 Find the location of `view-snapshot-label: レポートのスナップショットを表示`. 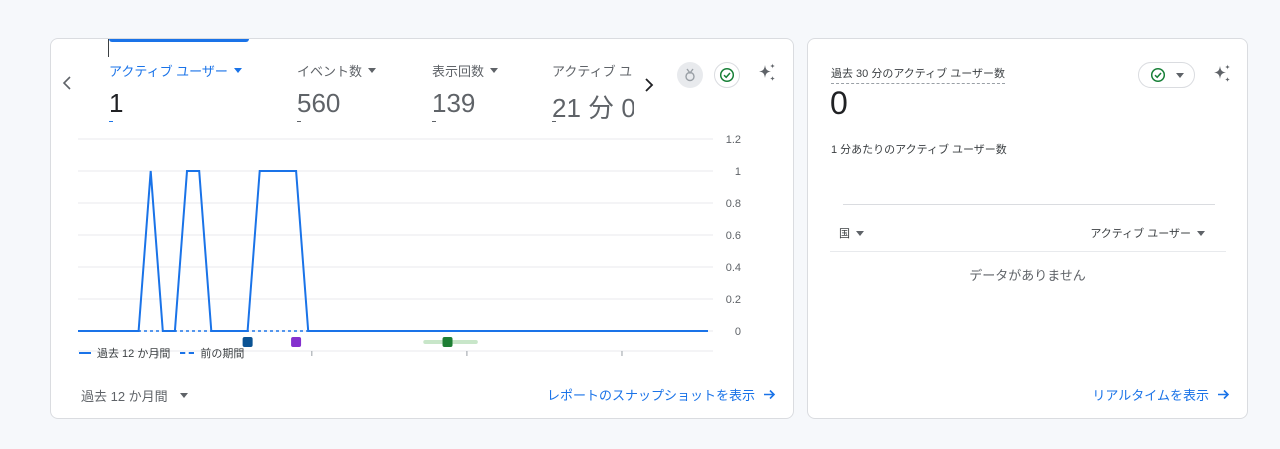

view-snapshot-label: レポートのスナップショットを表示 is located at coordinates (650, 395).